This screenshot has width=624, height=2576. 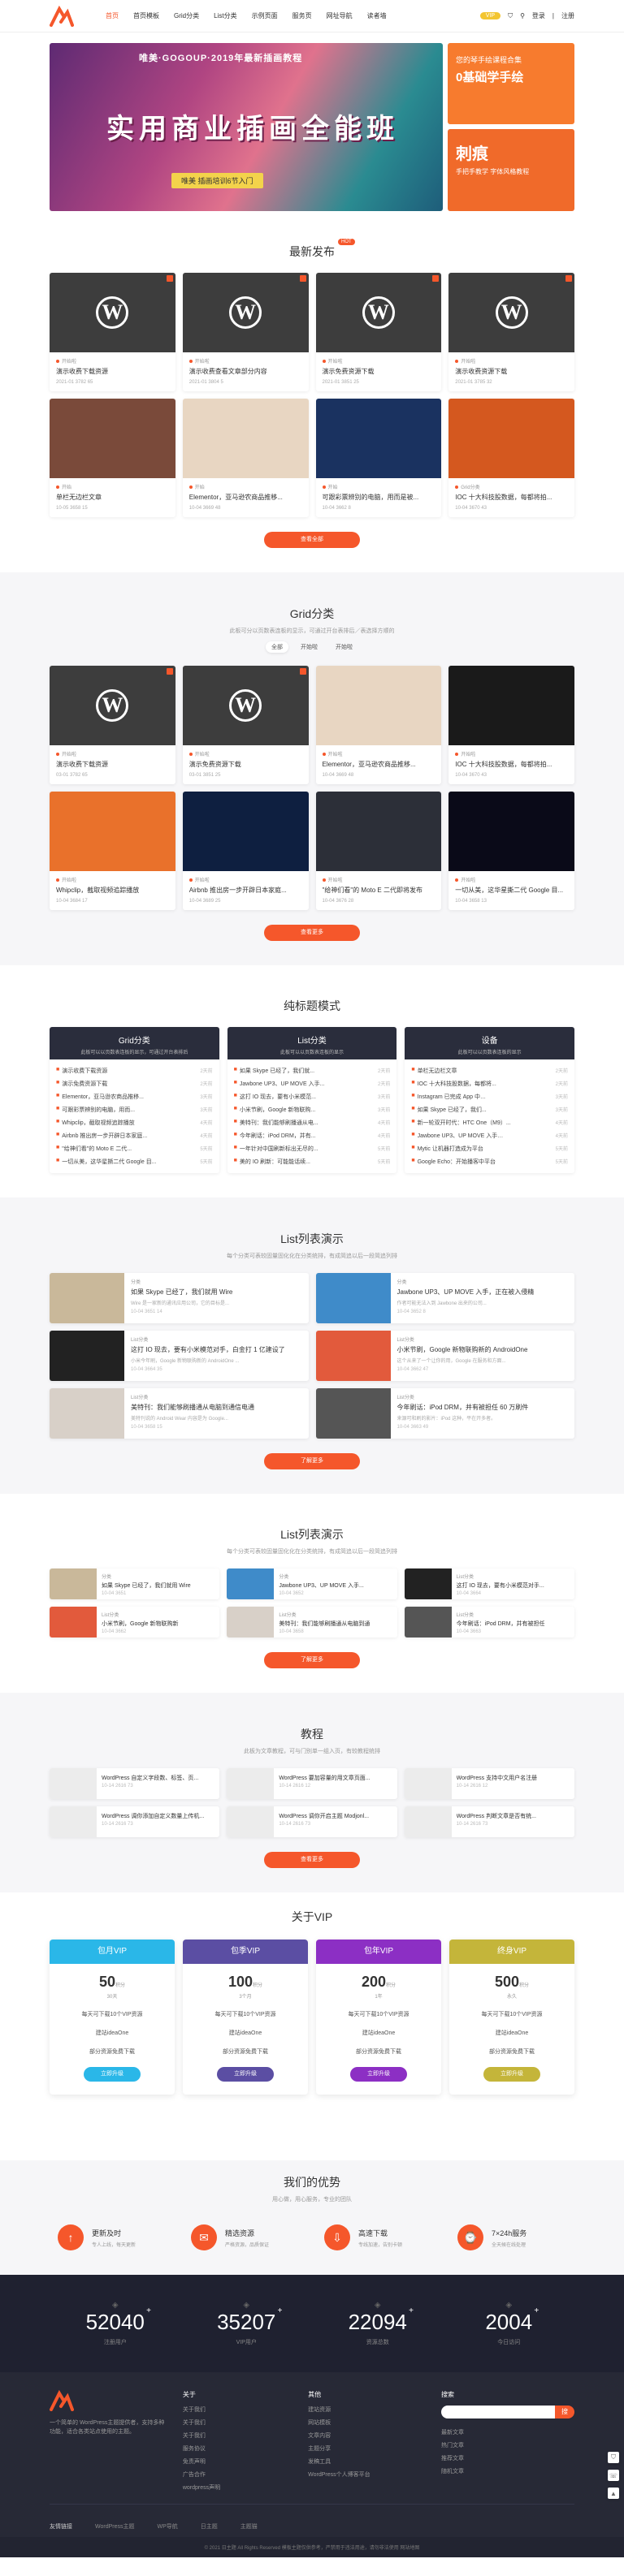 What do you see at coordinates (489, 1148) in the screenshot?
I see `title-list-item: ■ Mytic 让机器打造成为平台 5天前` at bounding box center [489, 1148].